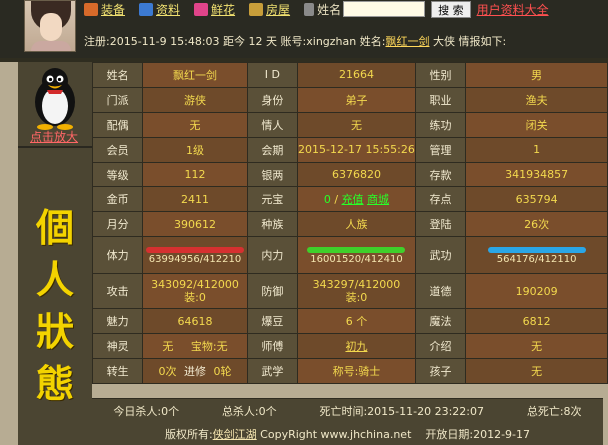 This screenshot has height=445, width=608. I want to click on table-row: 金币 2411 元宝 0 / 充值 商城 存点 635794, so click(349, 199).